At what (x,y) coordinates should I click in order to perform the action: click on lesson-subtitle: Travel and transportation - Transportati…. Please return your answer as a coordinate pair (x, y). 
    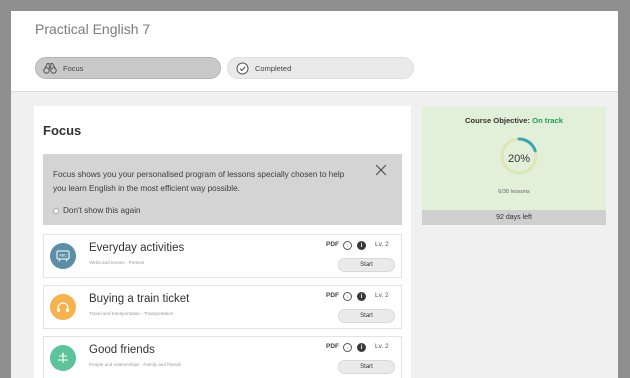
    Looking at the image, I should click on (131, 313).